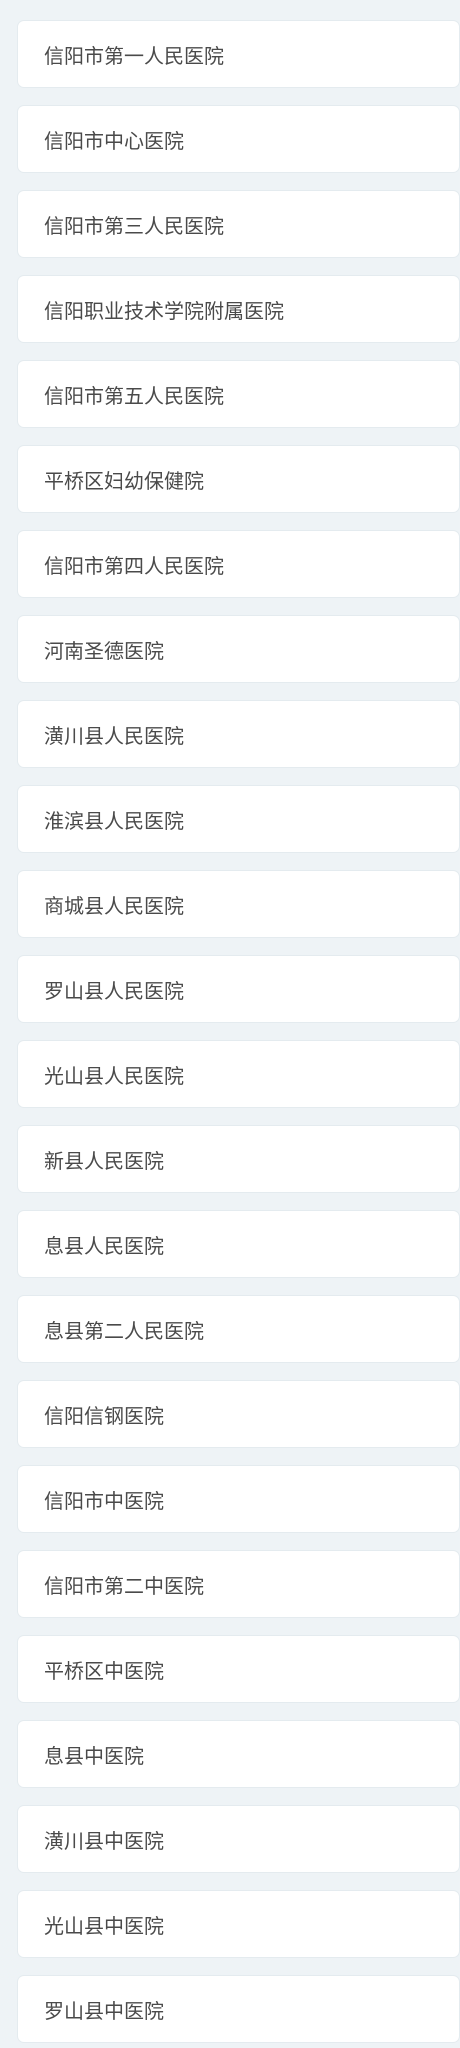  I want to click on hospital-list-item: 信阳市第五人民医院, so click(238, 394).